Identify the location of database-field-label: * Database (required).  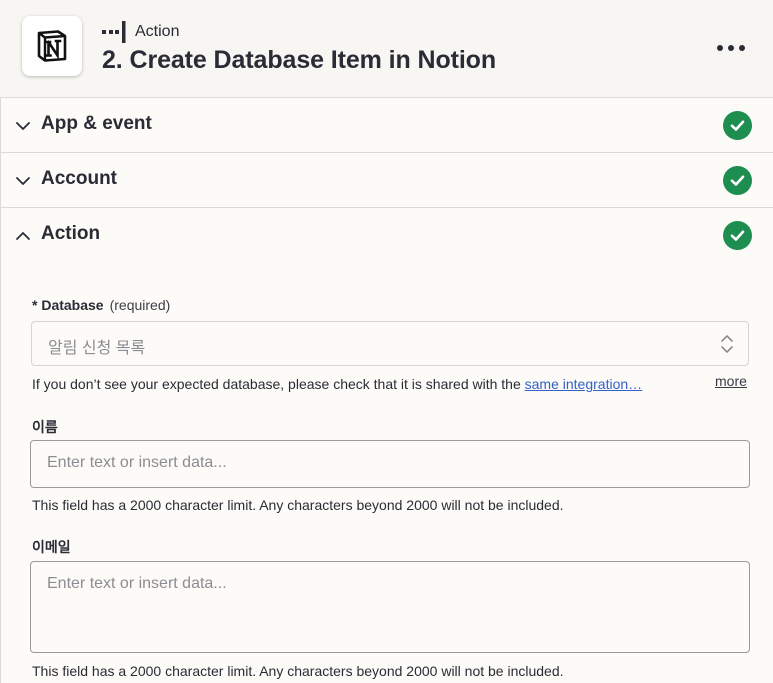
(101, 305).